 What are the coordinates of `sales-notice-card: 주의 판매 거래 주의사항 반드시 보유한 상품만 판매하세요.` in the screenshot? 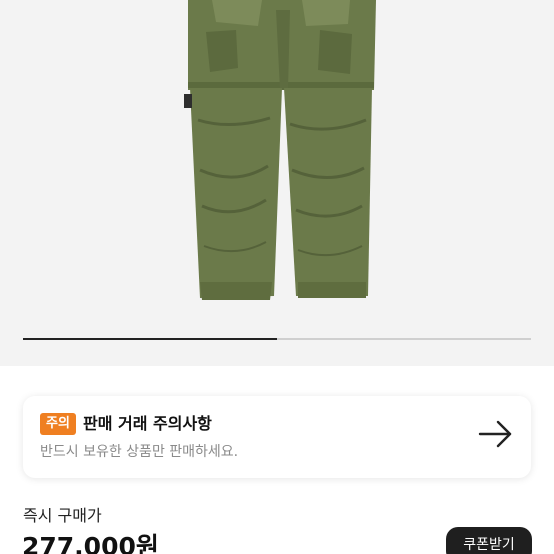 It's located at (277, 437).